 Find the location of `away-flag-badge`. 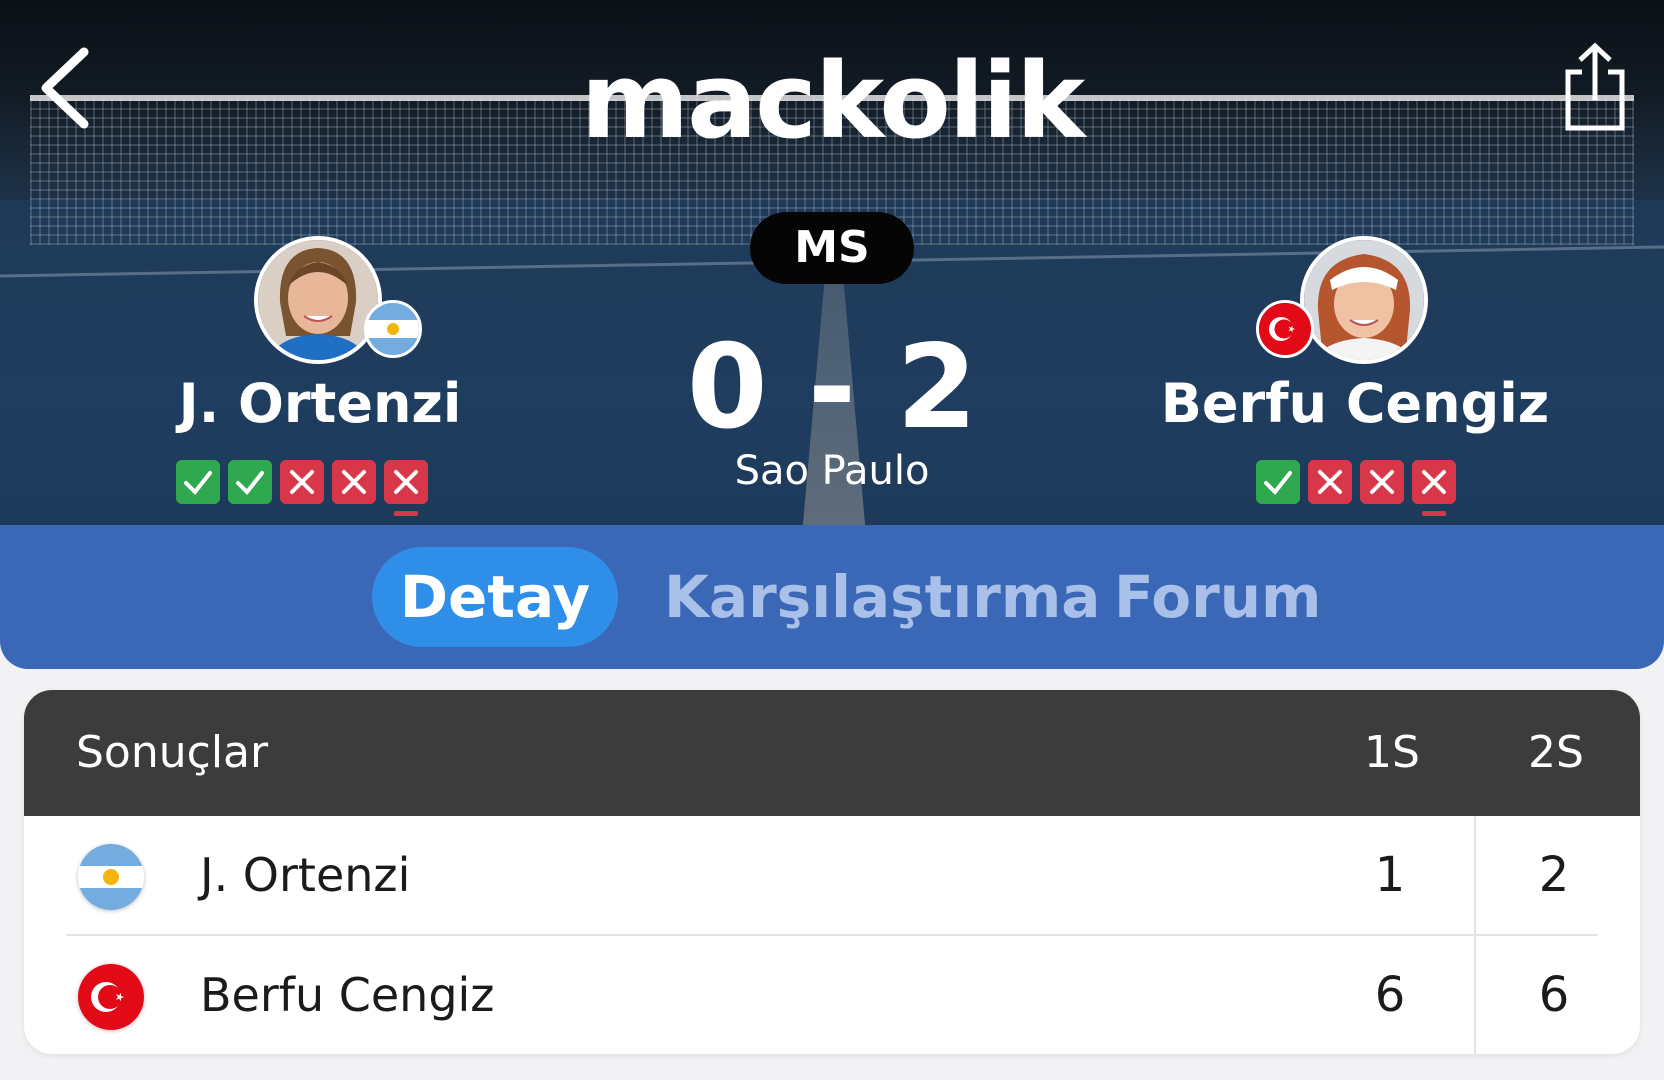

away-flag-badge is located at coordinates (1285, 329).